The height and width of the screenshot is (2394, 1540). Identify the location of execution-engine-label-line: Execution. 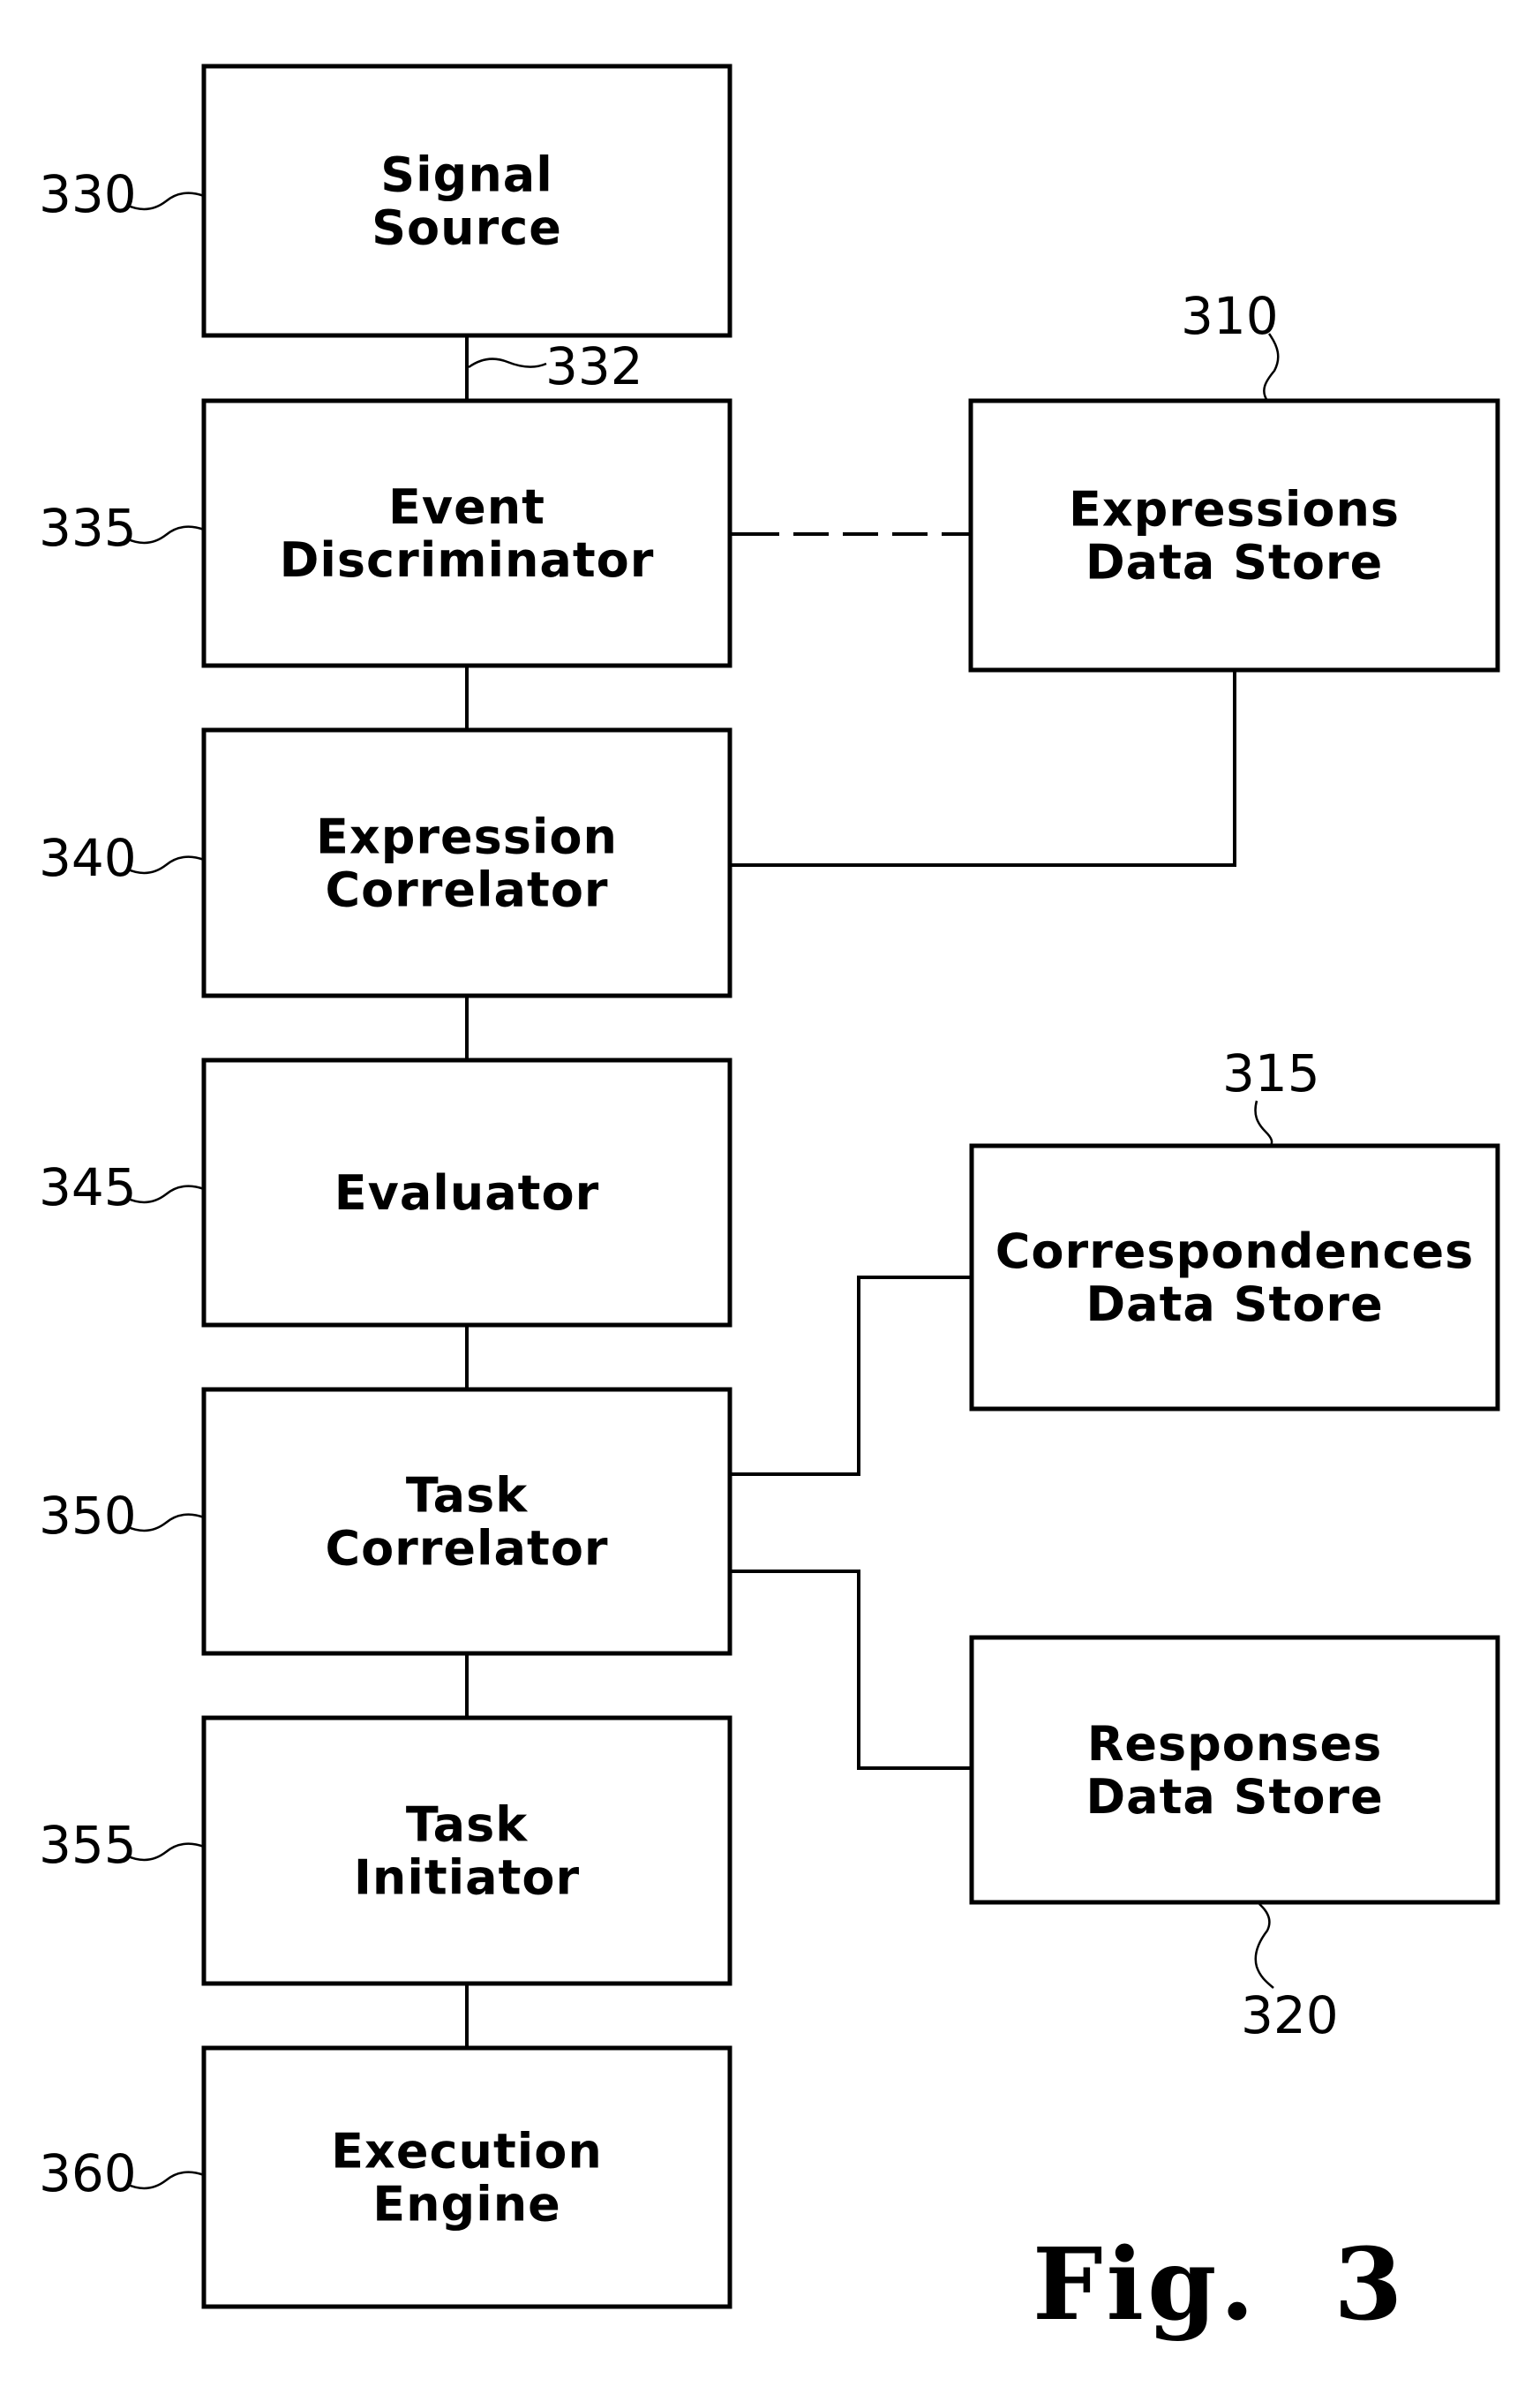
(467, 2151).